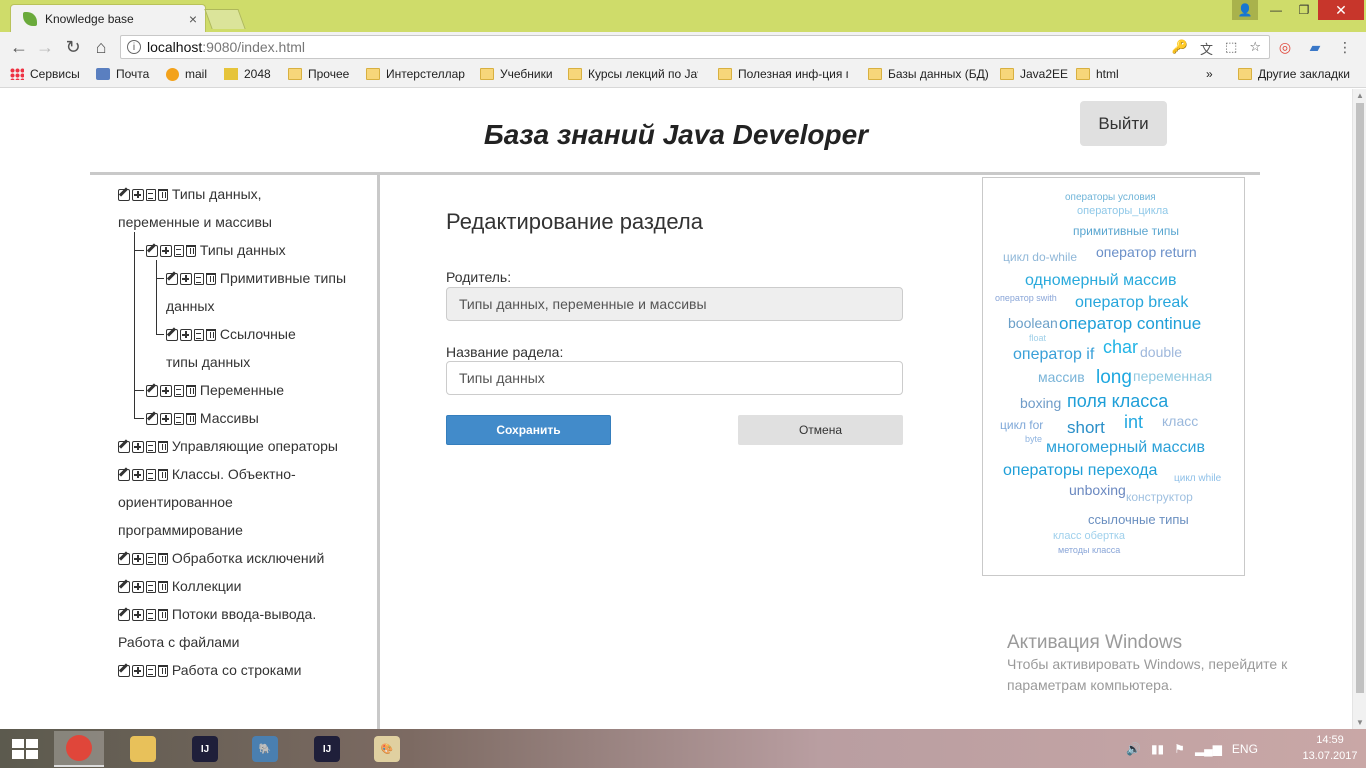  What do you see at coordinates (101, 47) in the screenshot?
I see `home-icon: ⌂` at bounding box center [101, 47].